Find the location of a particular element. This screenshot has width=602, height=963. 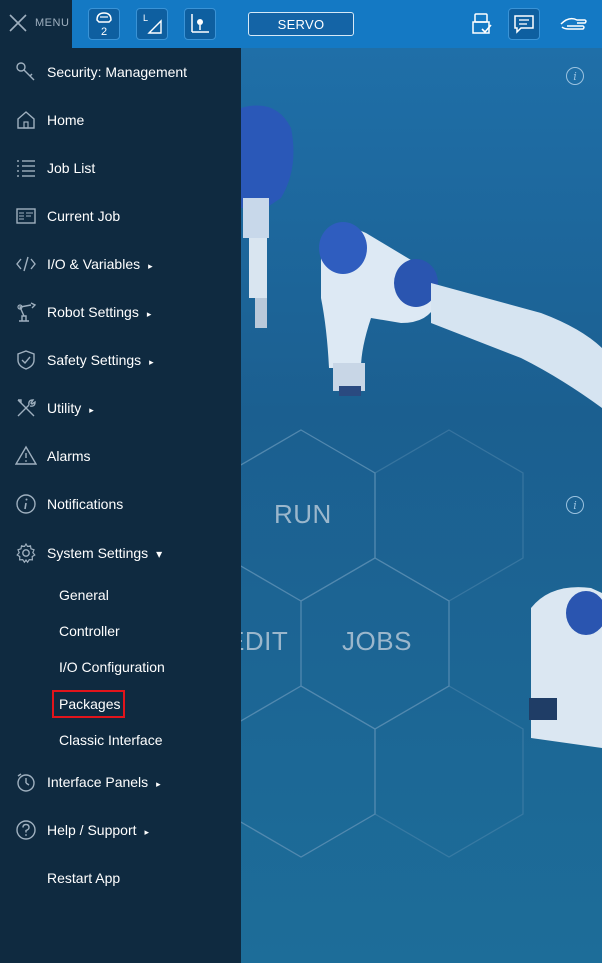

menu-item-label: Interface Panels ▸ is located at coordinates (104, 782).